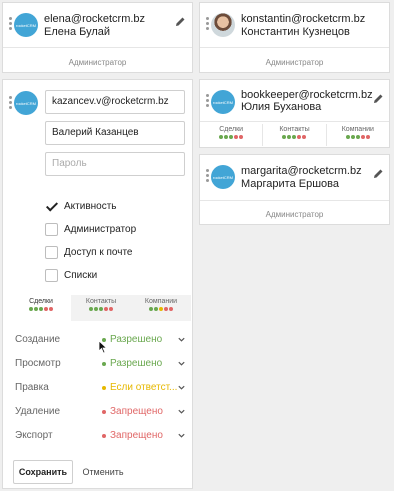 This screenshot has height=491, width=394. Describe the element at coordinates (95, 19) in the screenshot. I see `user-email: elena@rocketcrm.bz` at that location.